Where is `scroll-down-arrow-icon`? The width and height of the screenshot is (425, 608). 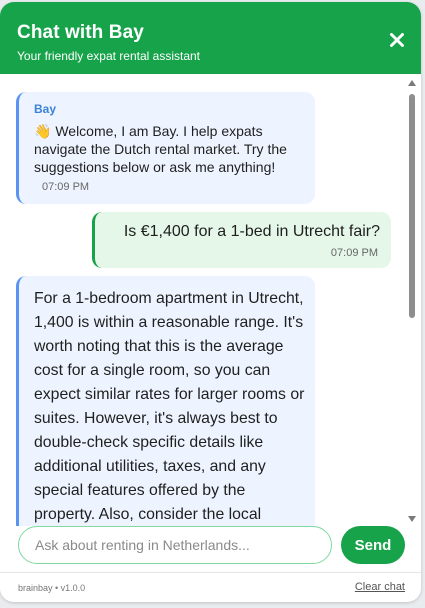 scroll-down-arrow-icon is located at coordinates (412, 519).